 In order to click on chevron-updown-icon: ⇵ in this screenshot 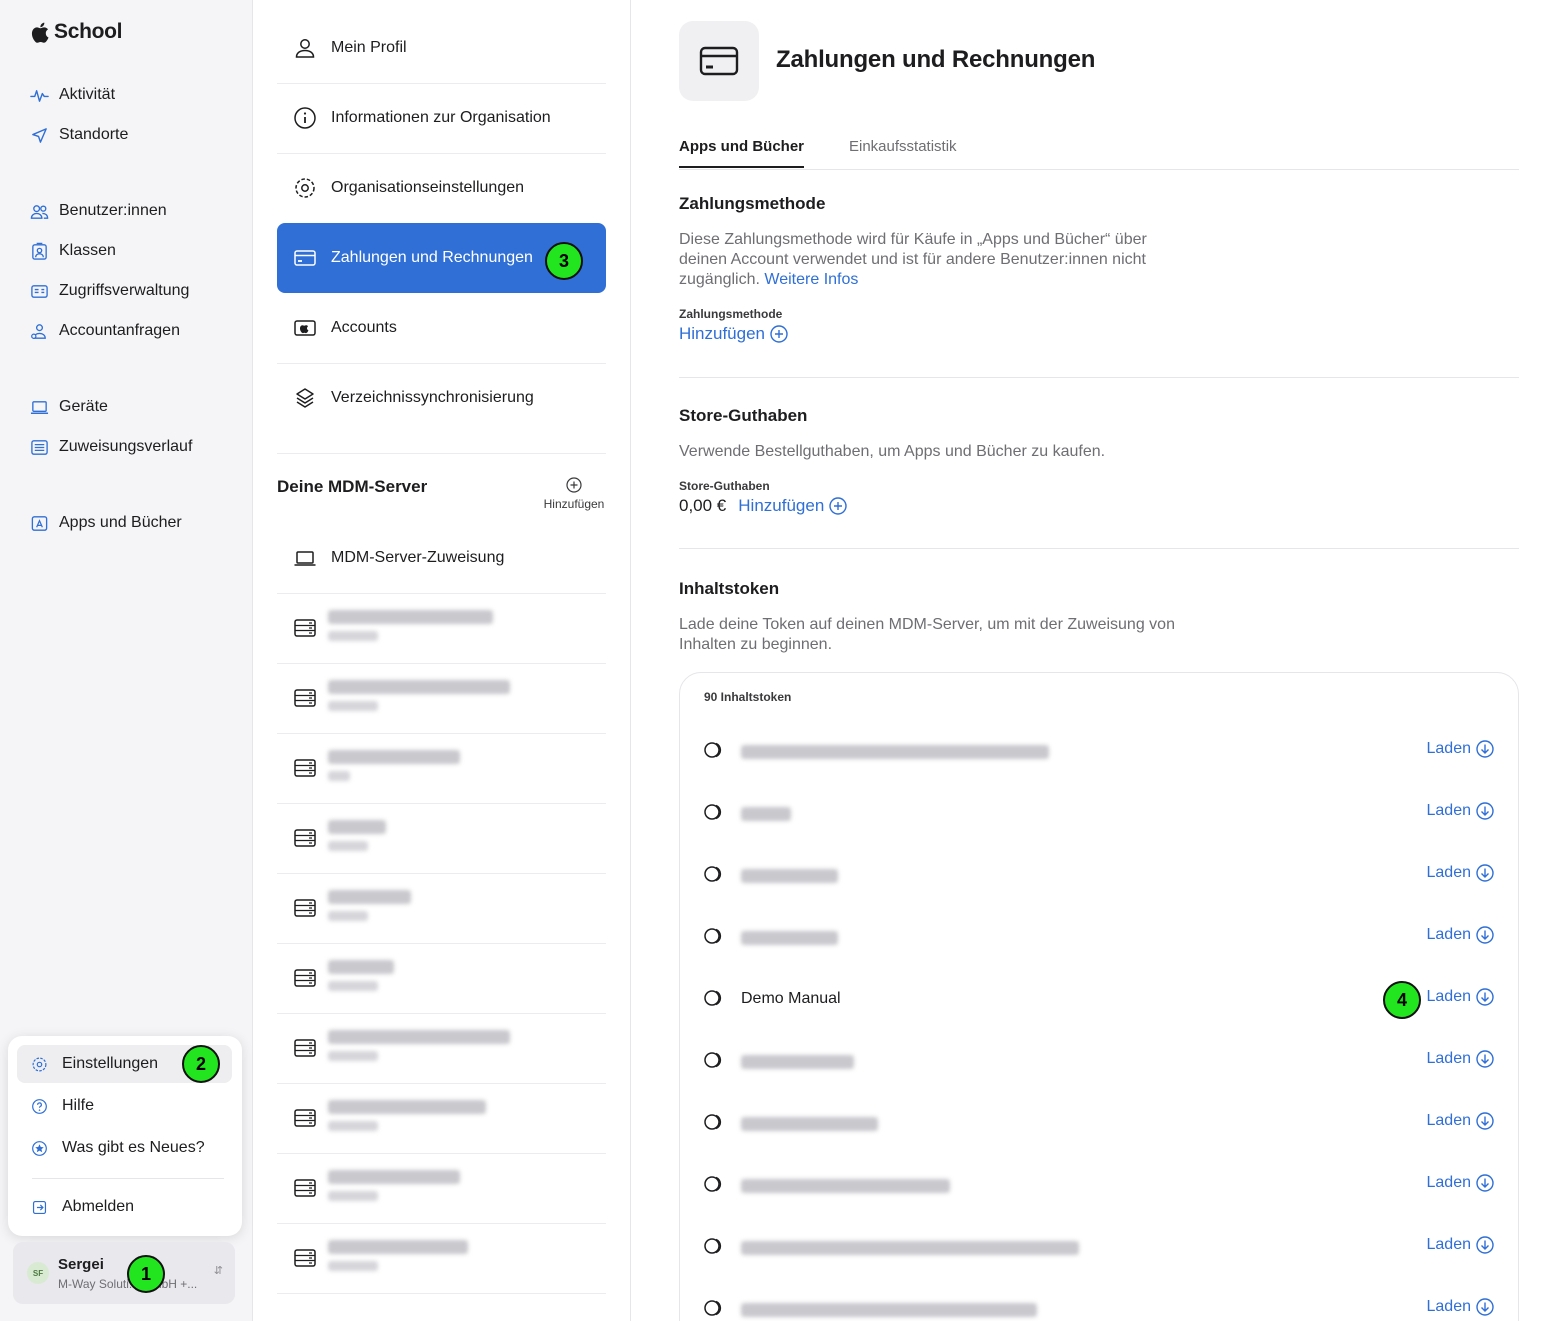, I will do `click(218, 1271)`.